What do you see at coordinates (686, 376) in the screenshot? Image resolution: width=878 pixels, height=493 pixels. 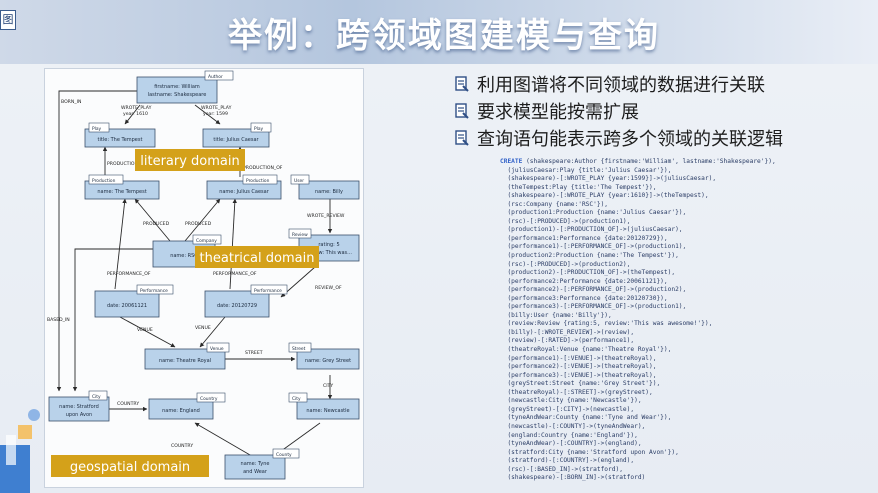 I see `code-line: (performance3)-[:VENUE]->(theatreRoyal),` at bounding box center [686, 376].